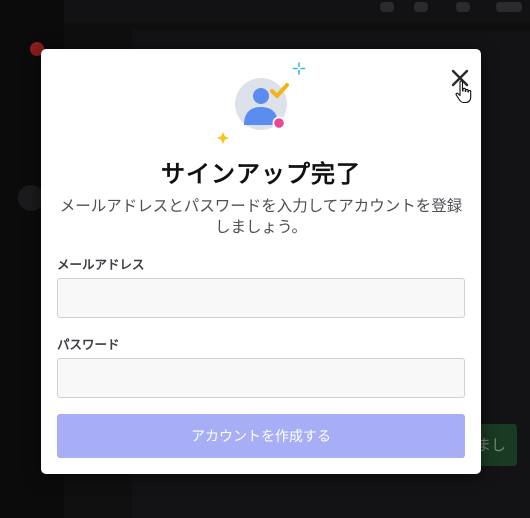 This screenshot has width=530, height=518. Describe the element at coordinates (88, 344) in the screenshot. I see `password-label: パスワード` at that location.